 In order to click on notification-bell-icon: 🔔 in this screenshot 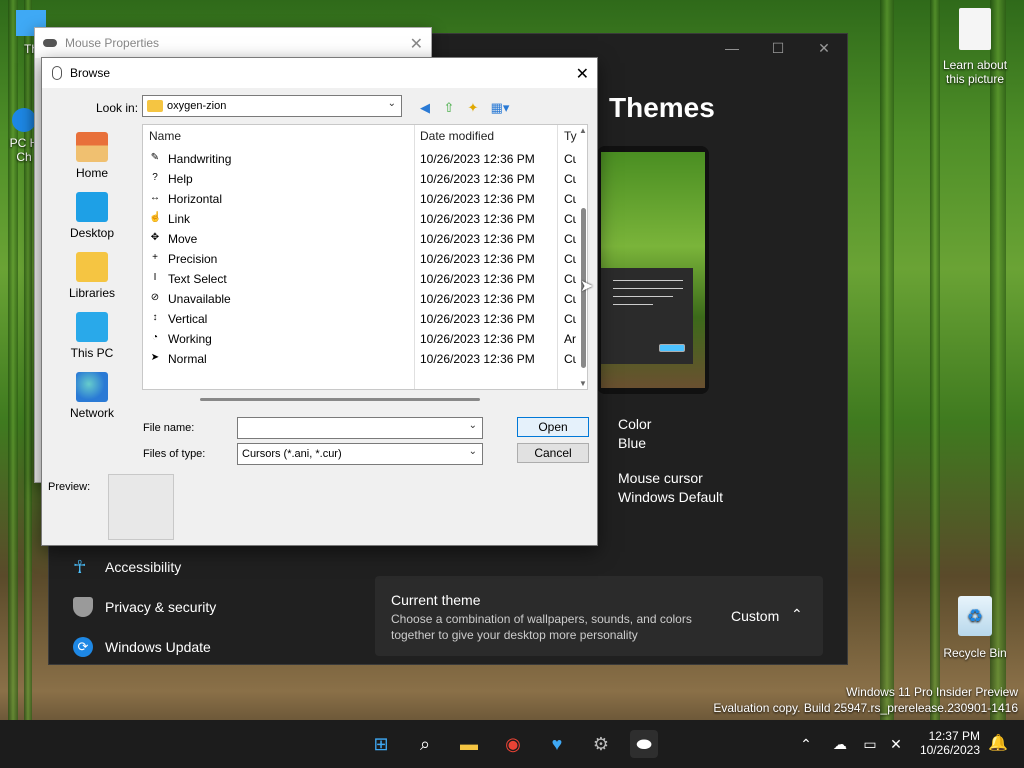, I will do `click(998, 744)`.